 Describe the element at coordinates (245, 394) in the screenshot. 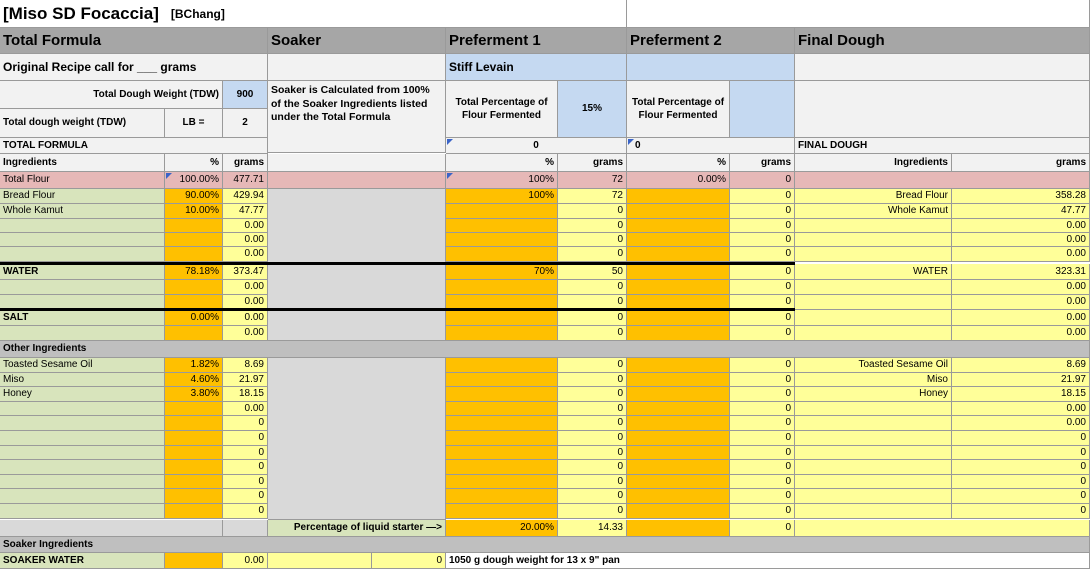

I see `other-ingredient-grams: 18.15` at that location.